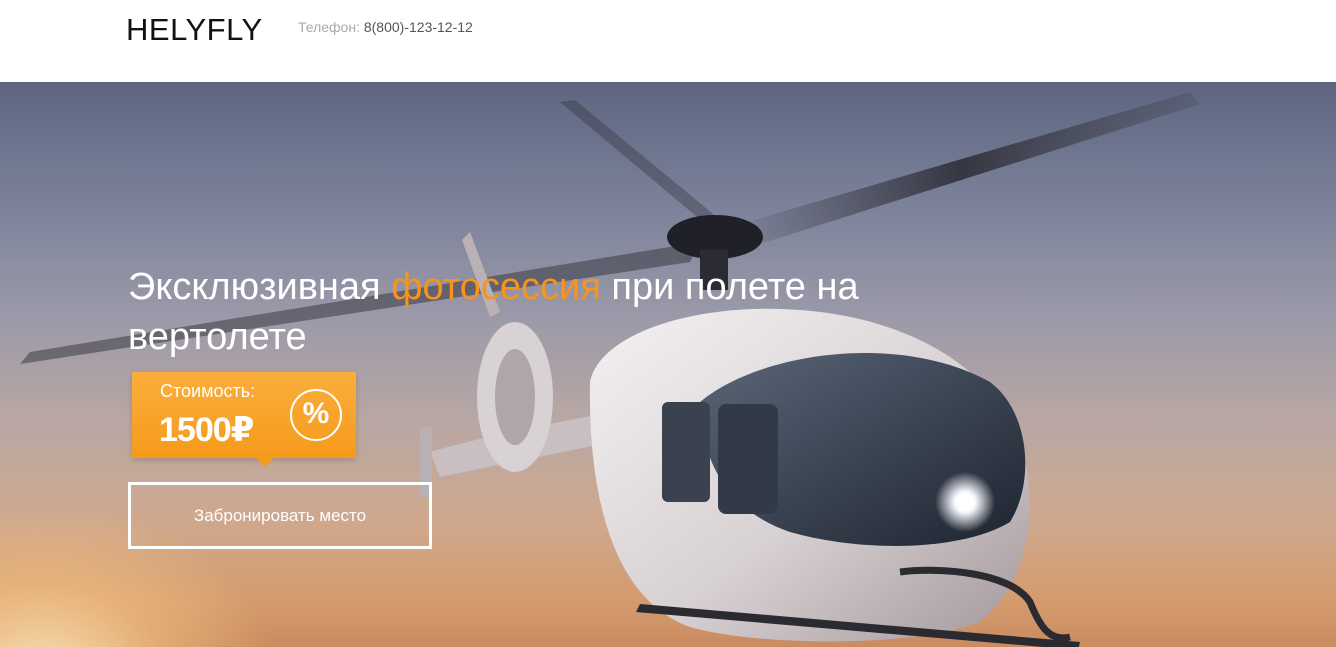 This screenshot has width=1336, height=647. I want to click on headline-highlight: фотосессия, so click(496, 287).